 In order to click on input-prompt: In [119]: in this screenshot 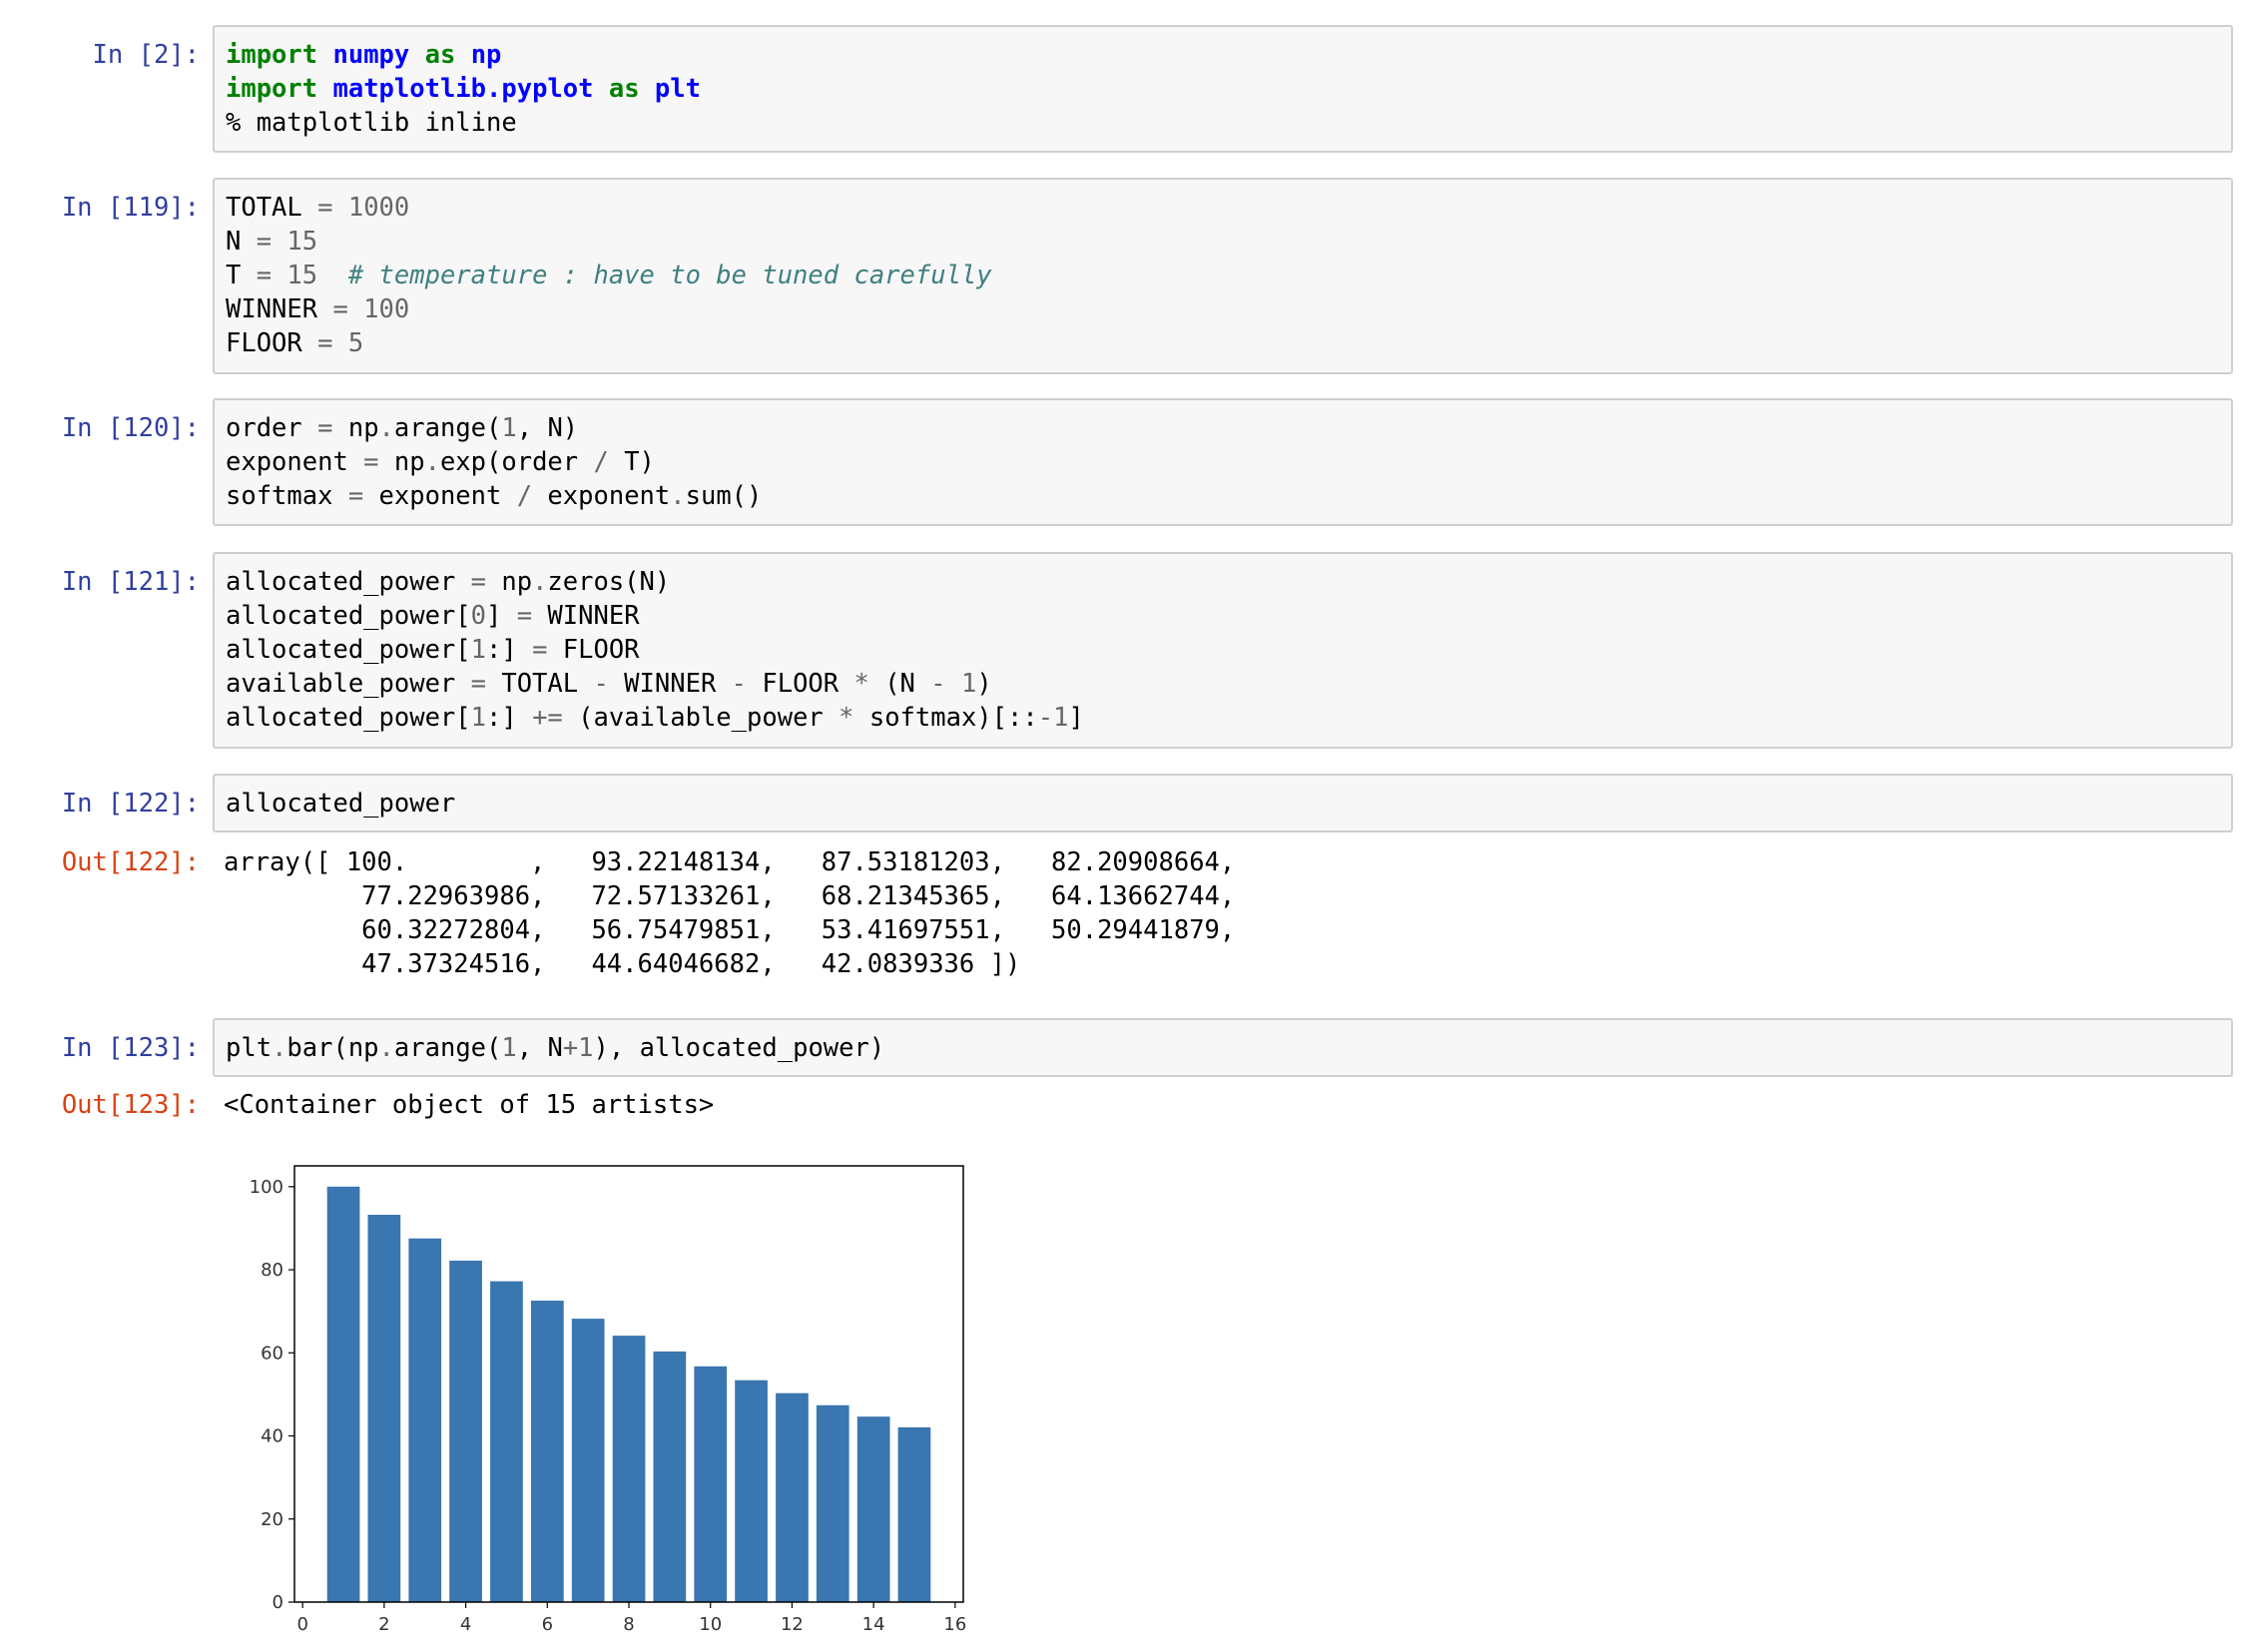, I will do `click(130, 208)`.